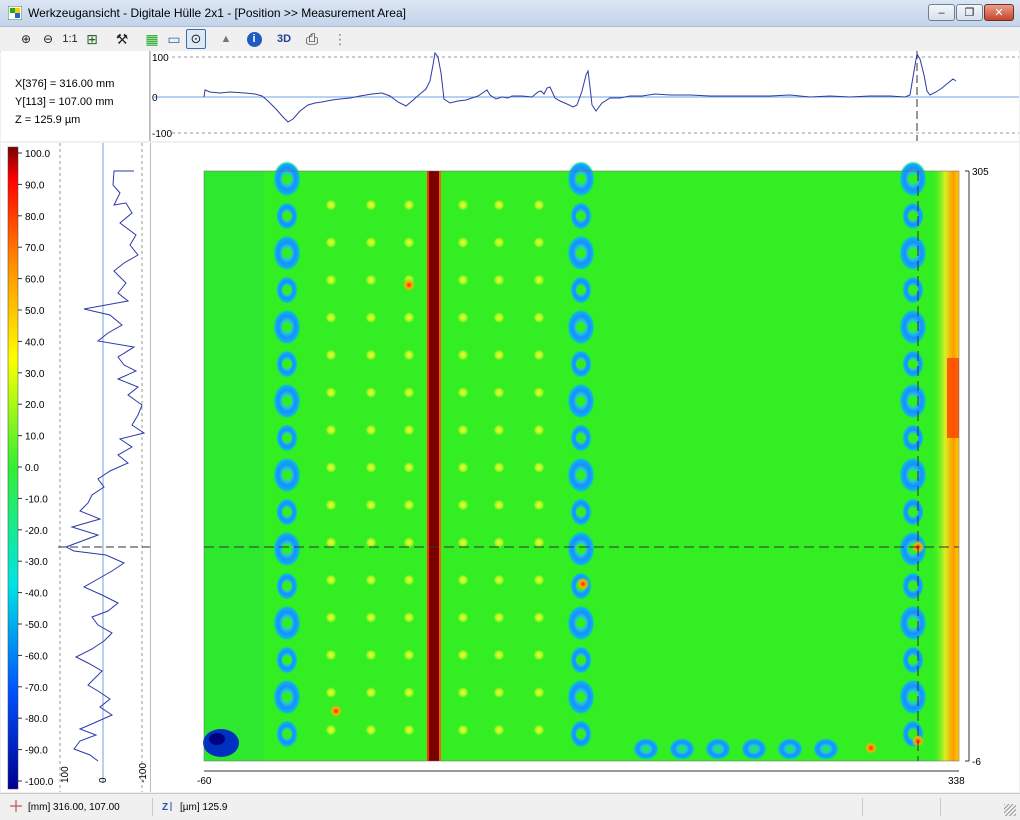 Image resolution: width=1020 pixels, height=820 pixels. I want to click on restore-button: ❐, so click(969, 12).